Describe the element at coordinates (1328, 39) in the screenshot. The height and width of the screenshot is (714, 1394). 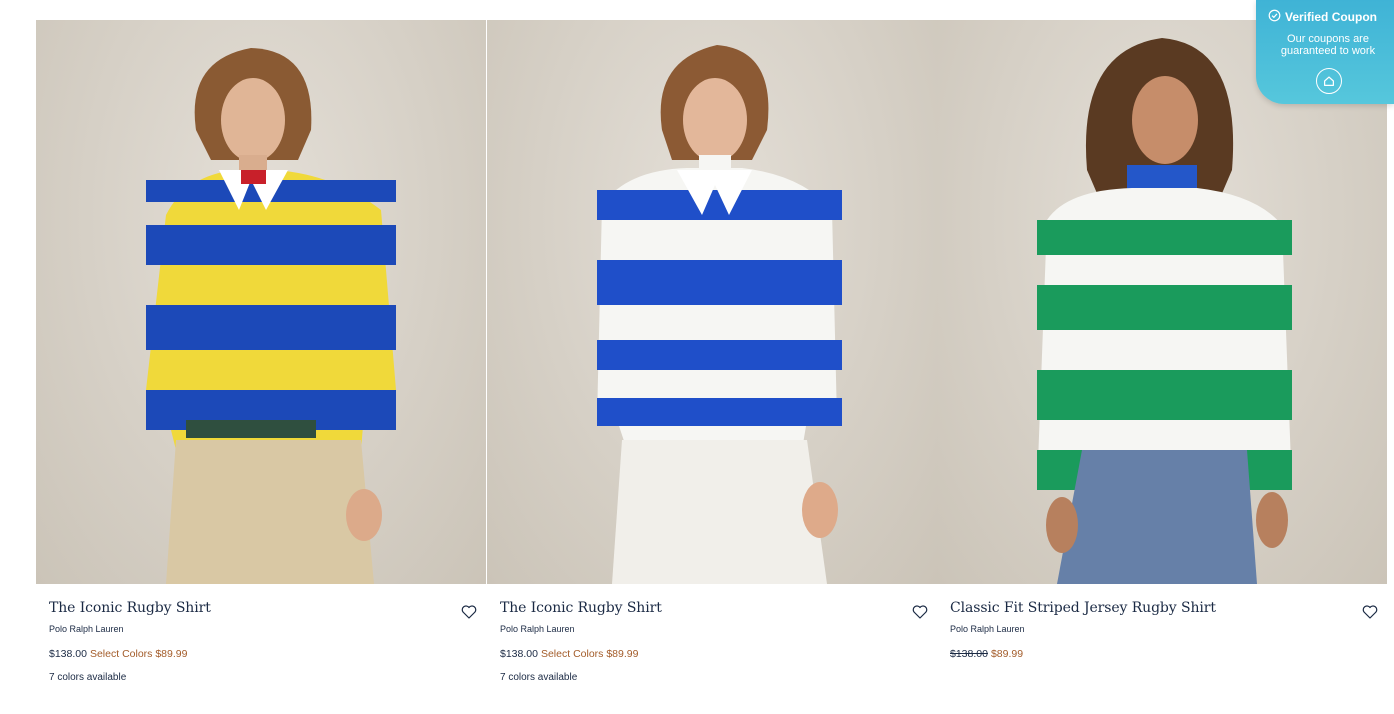
I see `coupon-subtitle-line: Our coupons are` at that location.